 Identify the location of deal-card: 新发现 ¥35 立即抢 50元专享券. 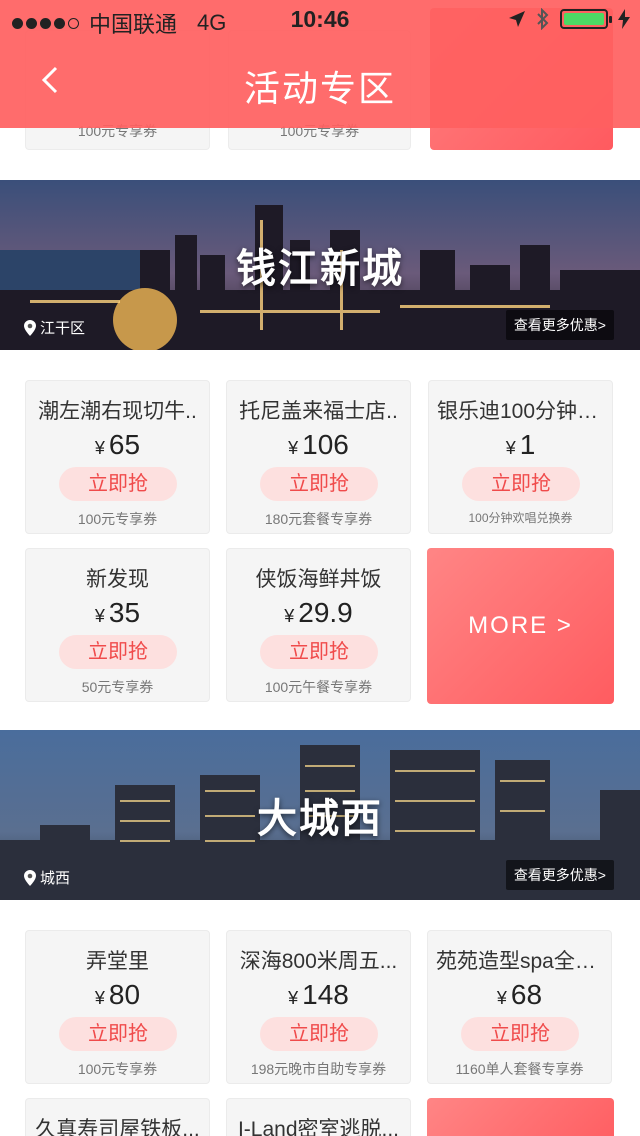
(117, 625).